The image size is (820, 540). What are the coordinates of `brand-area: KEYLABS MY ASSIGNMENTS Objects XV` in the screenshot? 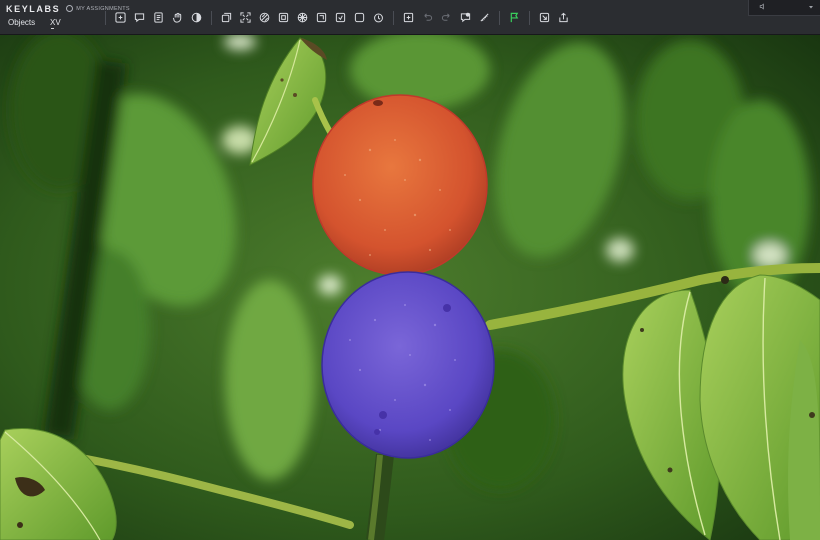 It's located at (65, 17).